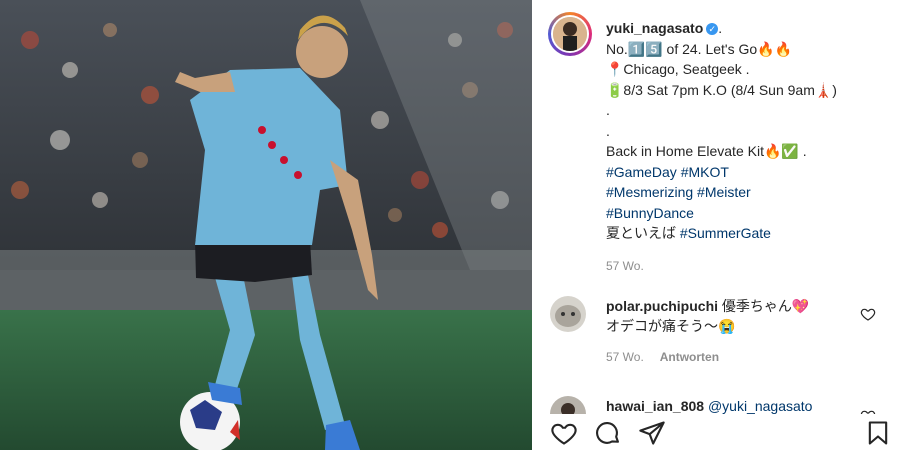  Describe the element at coordinates (765, 306) in the screenshot. I see `comment-text: 優季ちゃん💖` at that location.